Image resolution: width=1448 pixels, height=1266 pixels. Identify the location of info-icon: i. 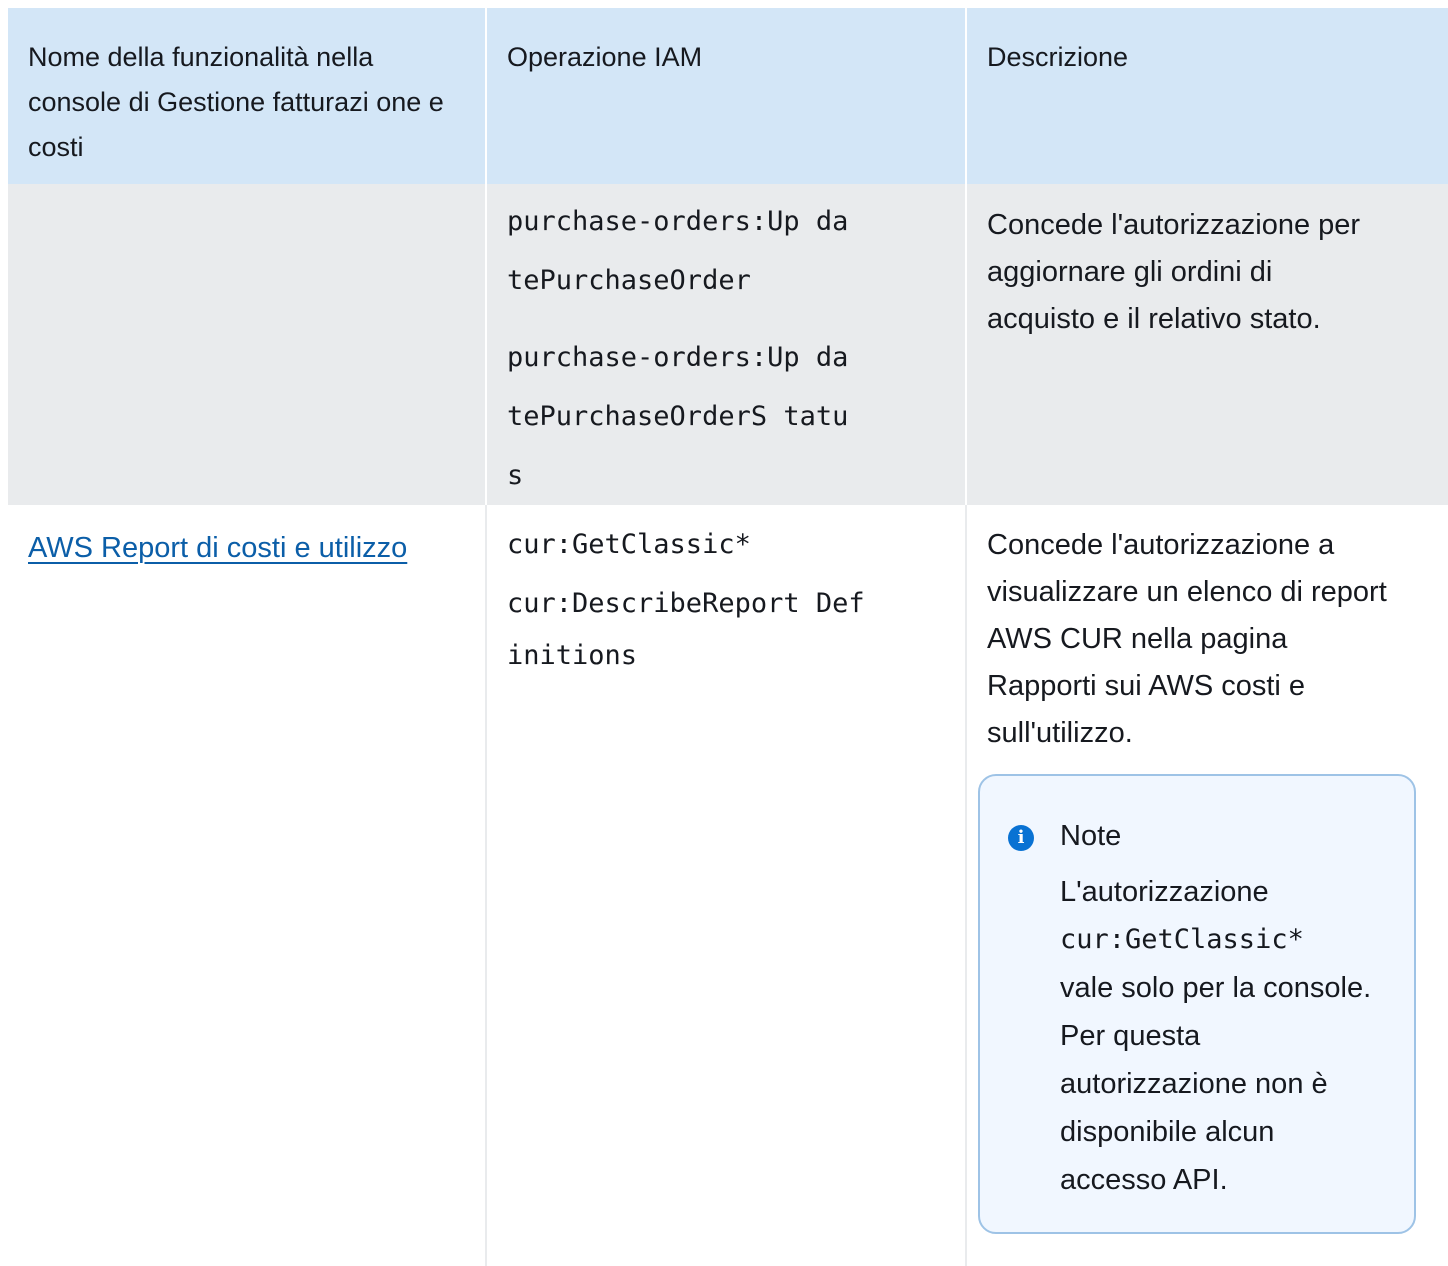
(1021, 838).